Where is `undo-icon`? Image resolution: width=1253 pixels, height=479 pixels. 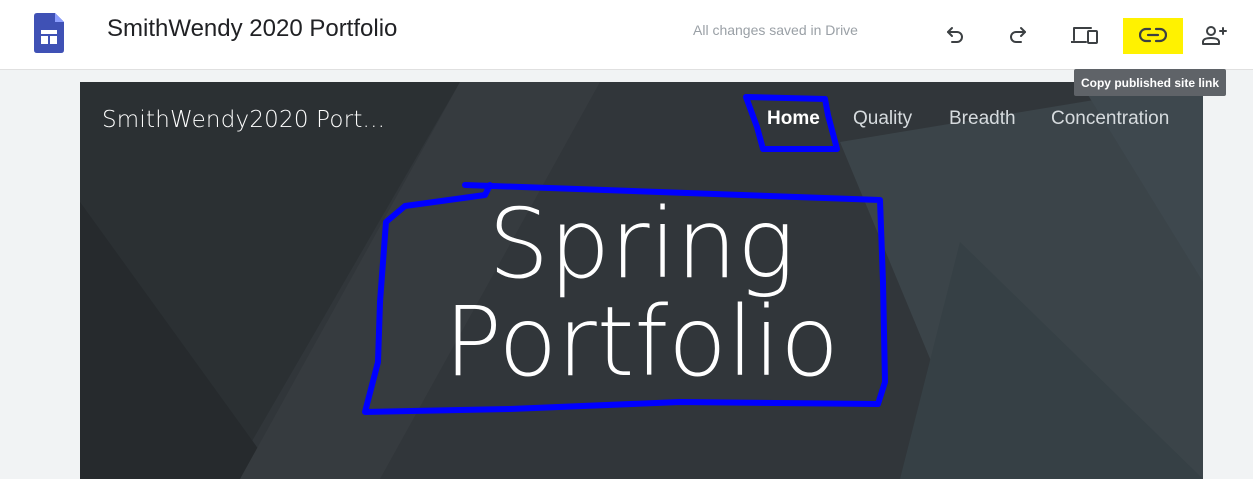 undo-icon is located at coordinates (955, 35).